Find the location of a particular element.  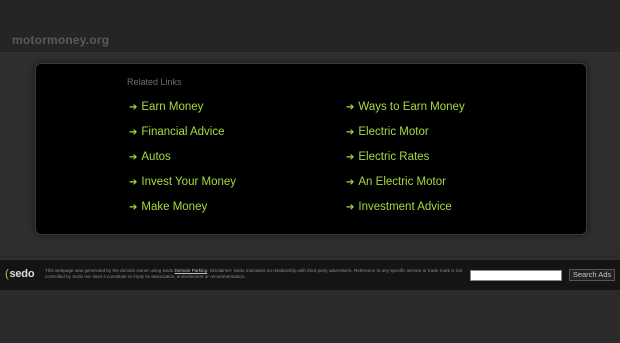

related-links-title: Related Links is located at coordinates (154, 82).